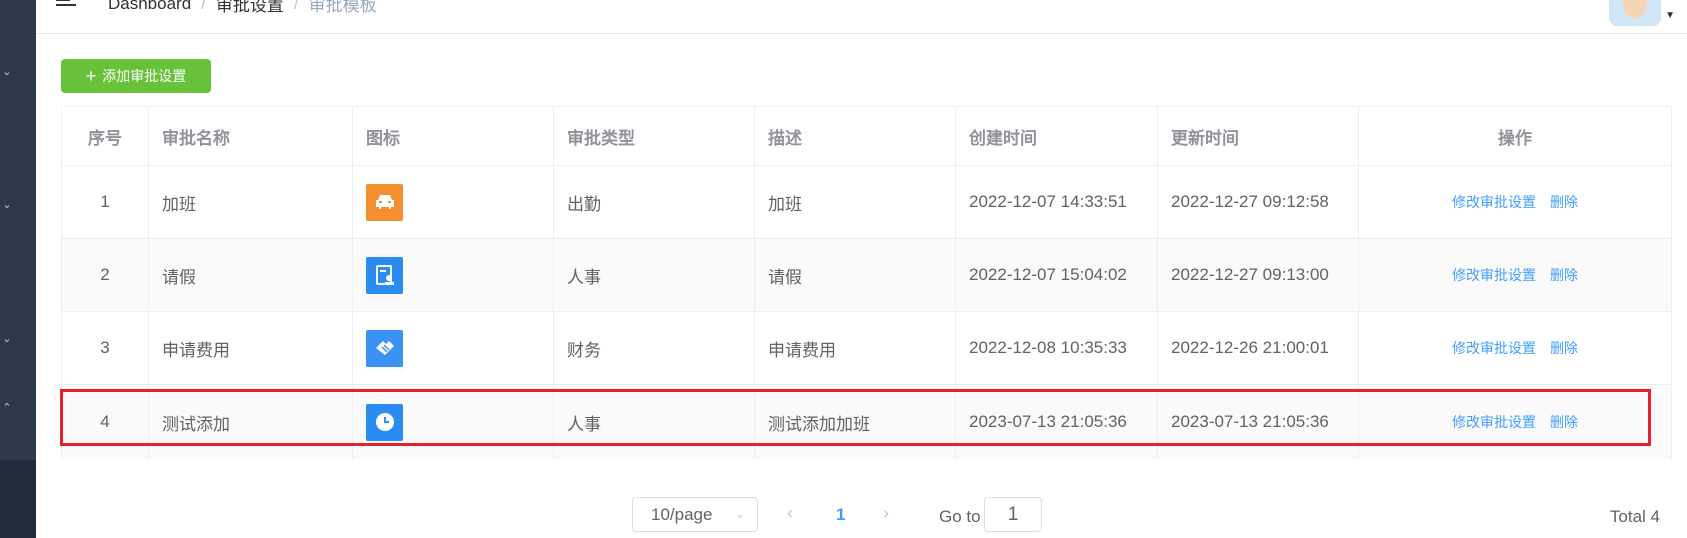  Describe the element at coordinates (1258, 202) in the screenshot. I see `cell-updated: 2022-12-27 09:12:58` at that location.